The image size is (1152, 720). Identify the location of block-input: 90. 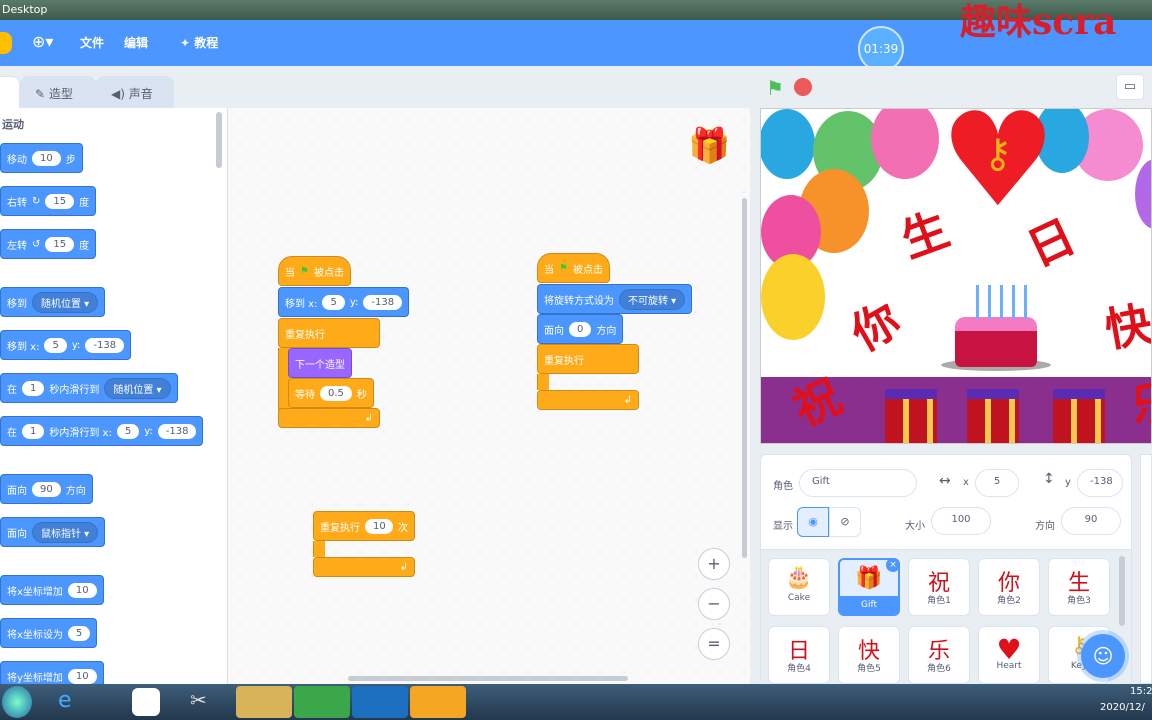
(46, 489).